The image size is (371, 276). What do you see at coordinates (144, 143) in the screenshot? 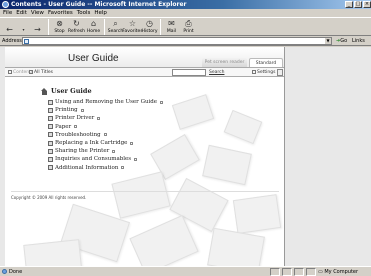
I see `toc-item: Replacing a Ink Cartridge` at bounding box center [144, 143].